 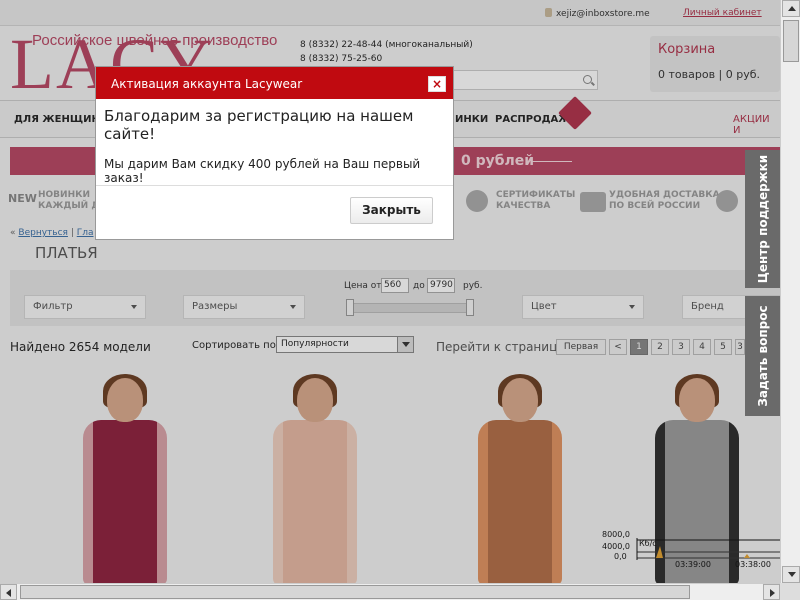 What do you see at coordinates (8, 592) in the screenshot?
I see `scroll-left-icon` at bounding box center [8, 592].